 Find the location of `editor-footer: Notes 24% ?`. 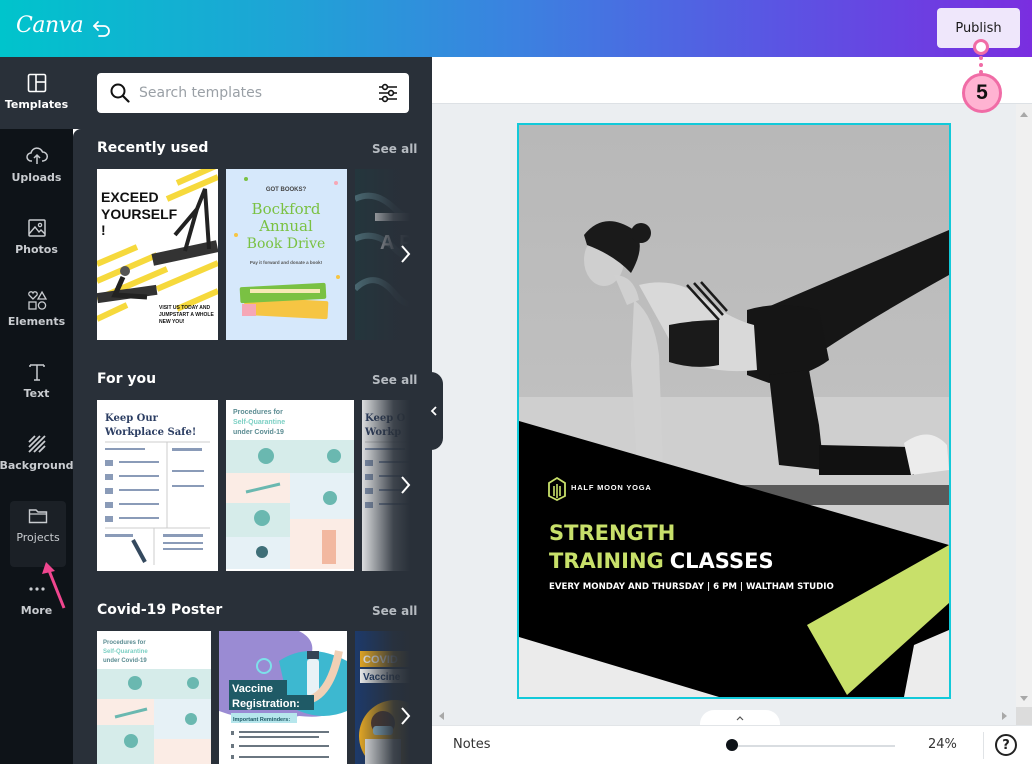

editor-footer: Notes 24% ? is located at coordinates (732, 744).